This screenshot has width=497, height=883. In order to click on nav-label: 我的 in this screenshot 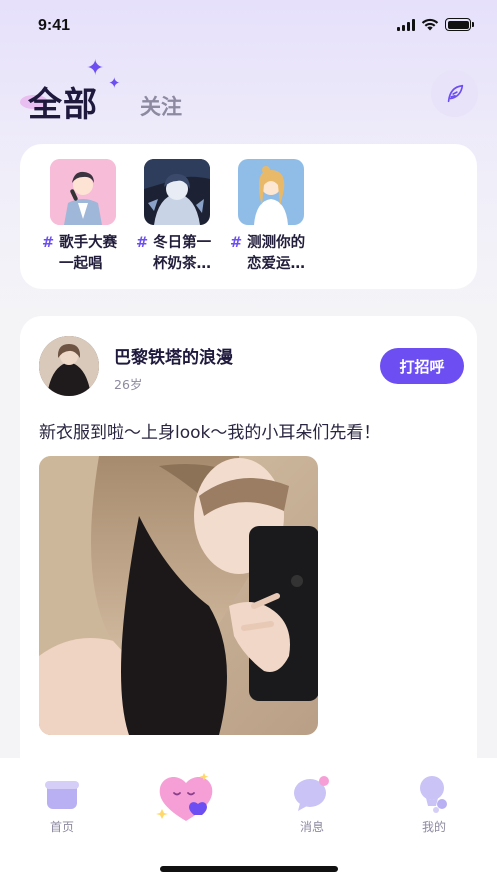, I will do `click(433, 827)`.